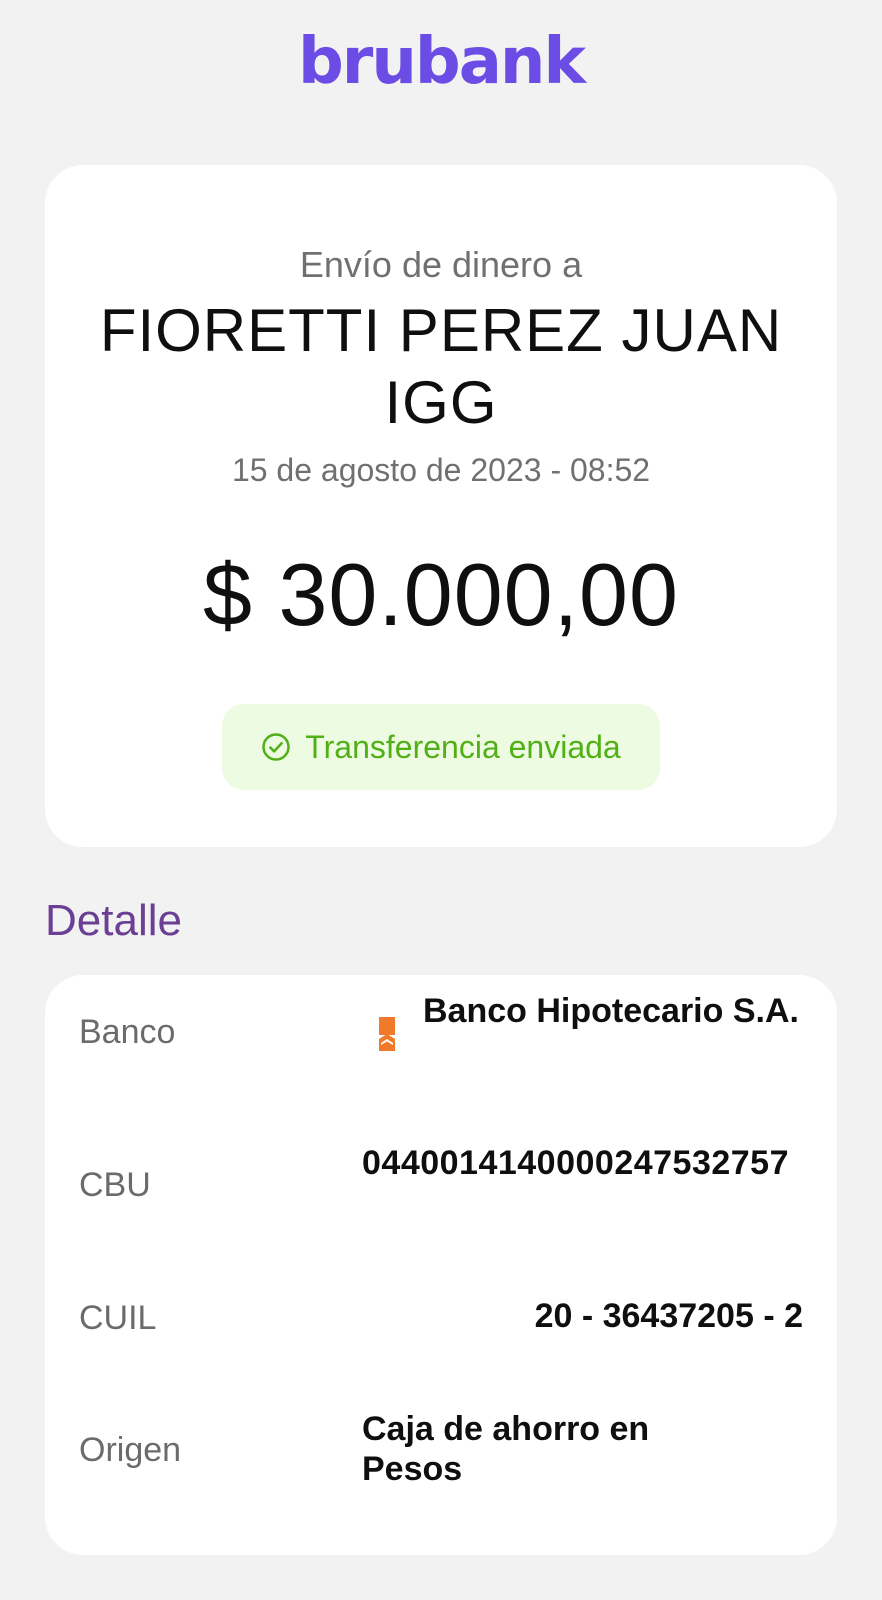 This screenshot has width=882, height=1600. Describe the element at coordinates (127, 1032) in the screenshot. I see `detail-label-bank: Banco` at that location.